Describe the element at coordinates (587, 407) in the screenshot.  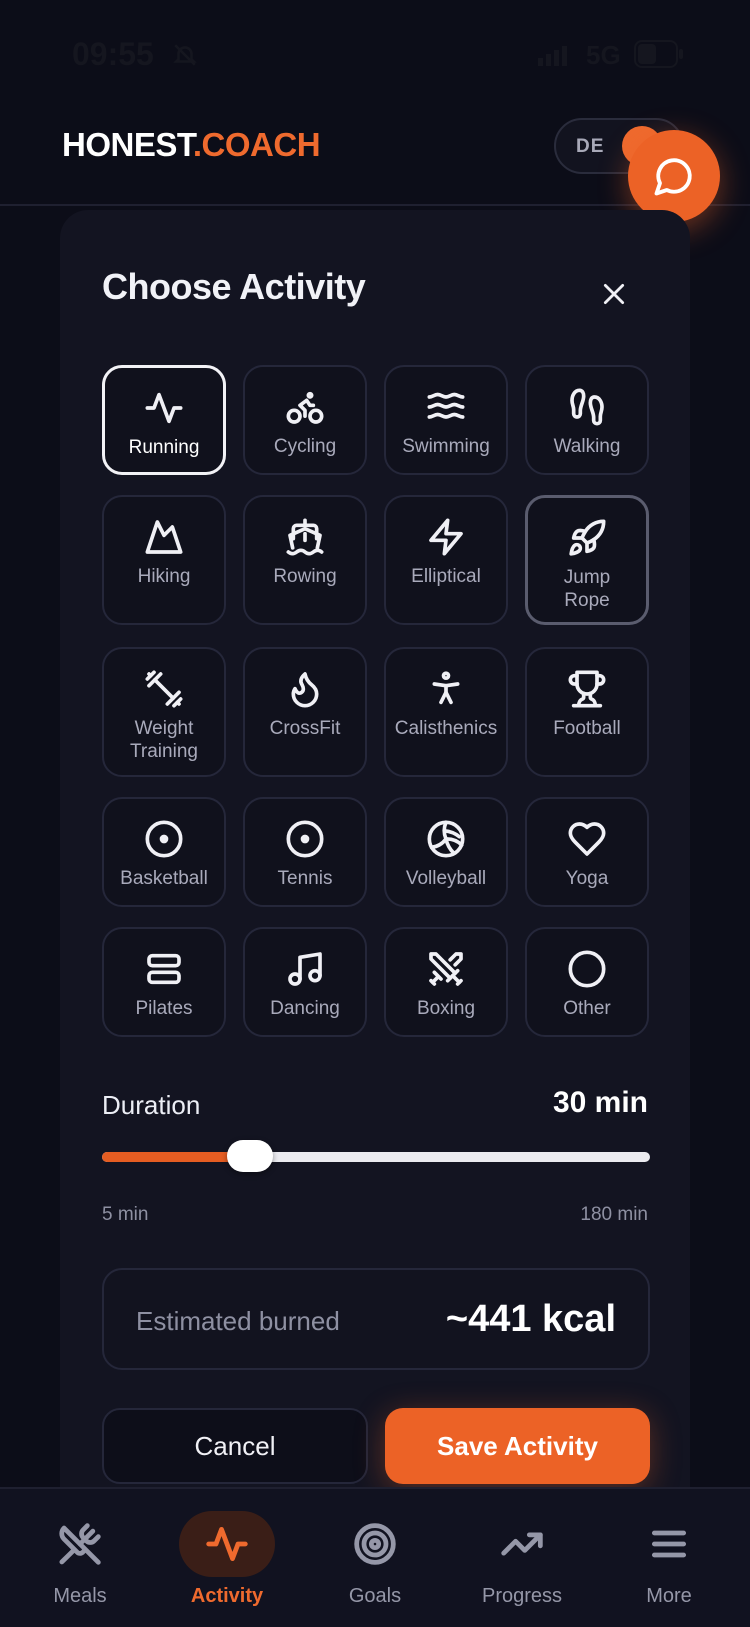
I see `footprints-icon` at that location.